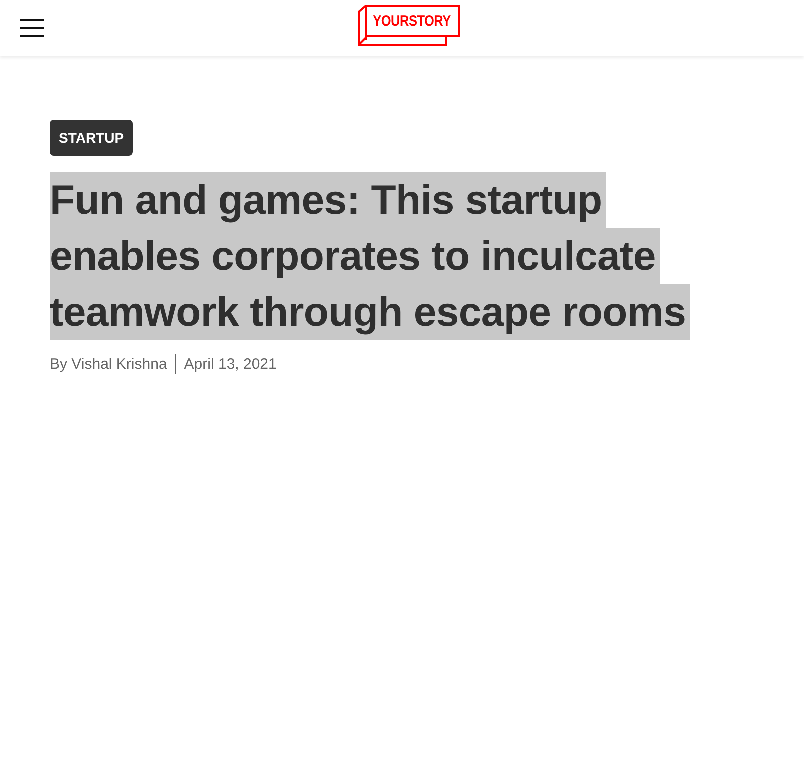 Image resolution: width=804 pixels, height=761 pixels. What do you see at coordinates (32, 28) in the screenshot?
I see `menu-icon` at bounding box center [32, 28].